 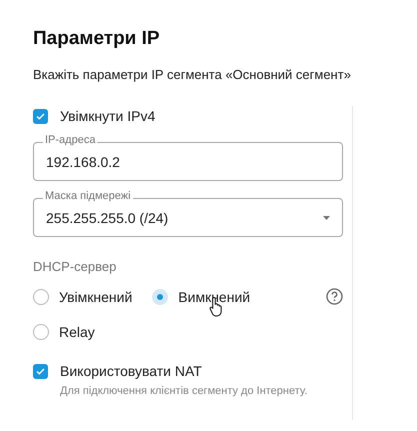 I want to click on page-description: Вкажіть параметри IP сегмента «Основний сегмент», so click(x=192, y=74).